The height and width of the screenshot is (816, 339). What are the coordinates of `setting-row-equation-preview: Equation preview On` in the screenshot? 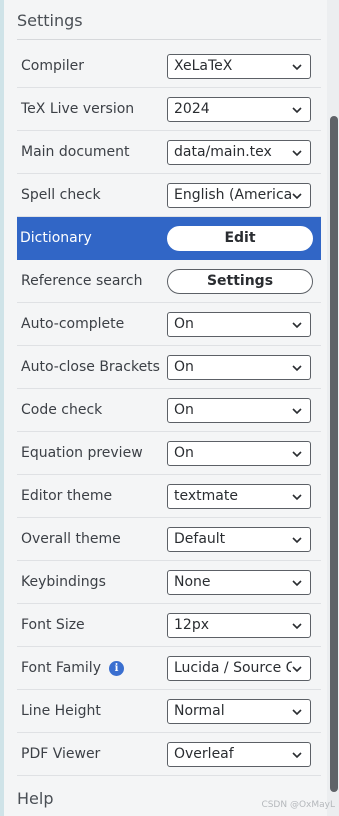 It's located at (169, 453).